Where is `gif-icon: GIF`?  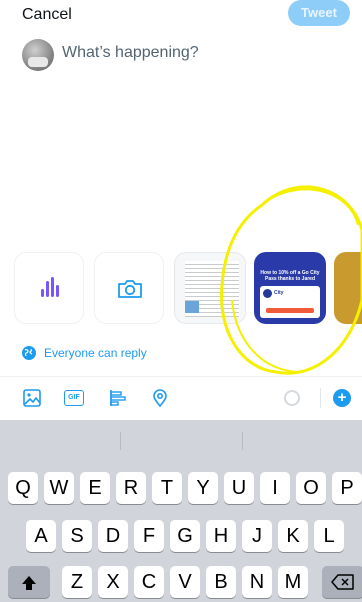
gif-icon: GIF is located at coordinates (74, 398).